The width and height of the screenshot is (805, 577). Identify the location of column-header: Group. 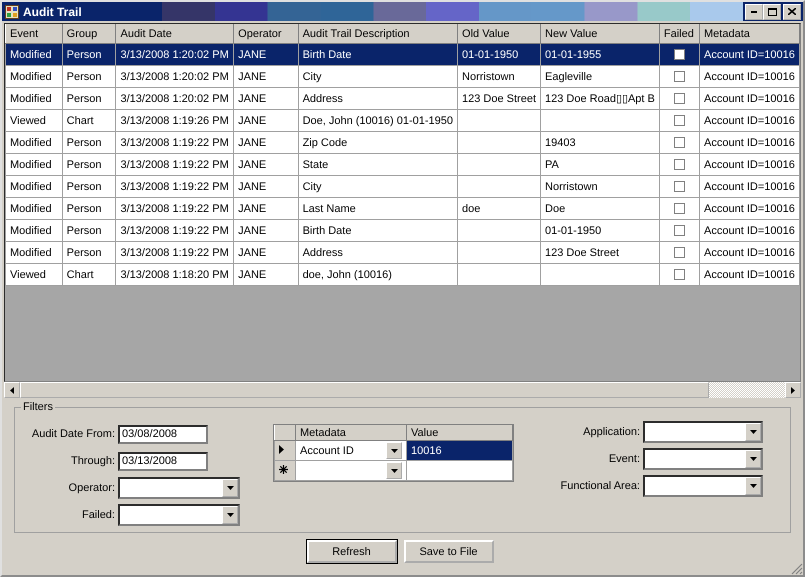
(89, 34).